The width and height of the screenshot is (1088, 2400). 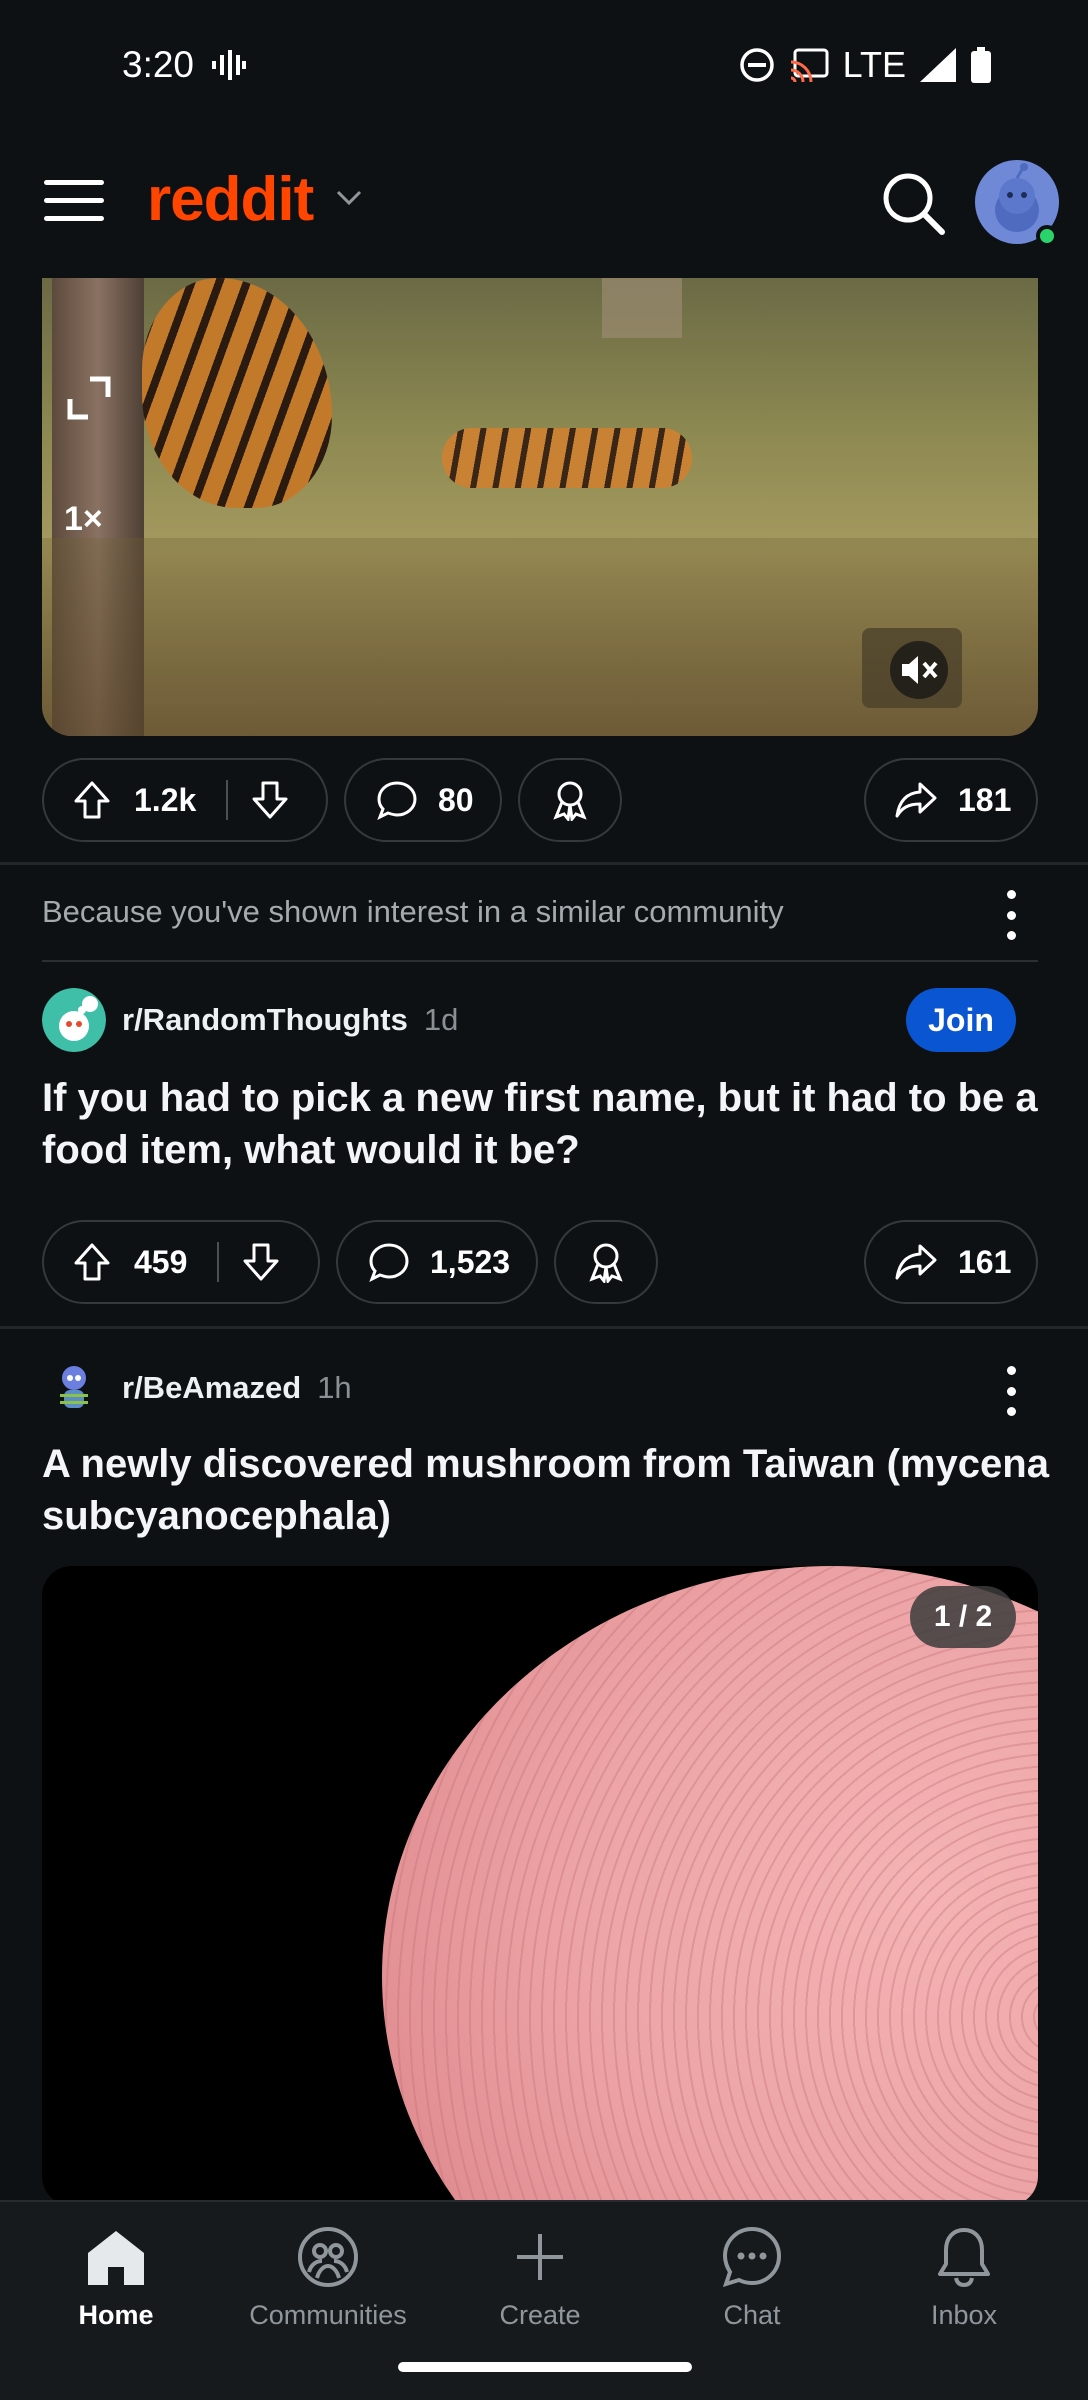 What do you see at coordinates (981, 65) in the screenshot?
I see `battery-icon` at bounding box center [981, 65].